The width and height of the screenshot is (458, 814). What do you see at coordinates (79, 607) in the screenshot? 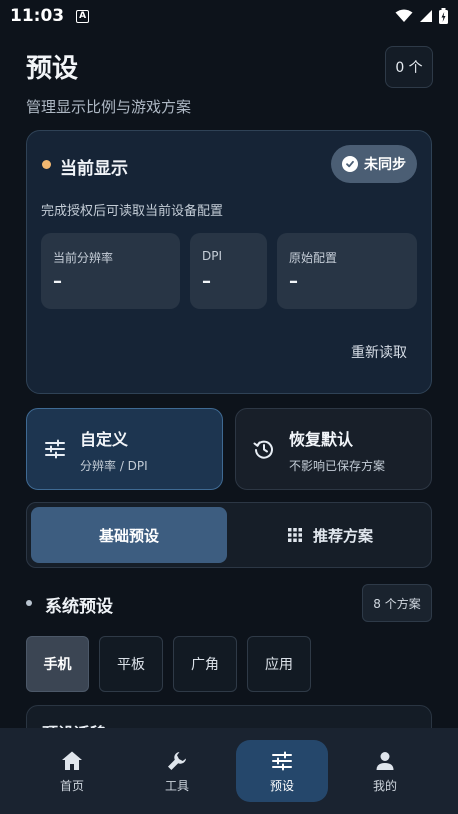
I see `section-title: 系统预设` at bounding box center [79, 607].